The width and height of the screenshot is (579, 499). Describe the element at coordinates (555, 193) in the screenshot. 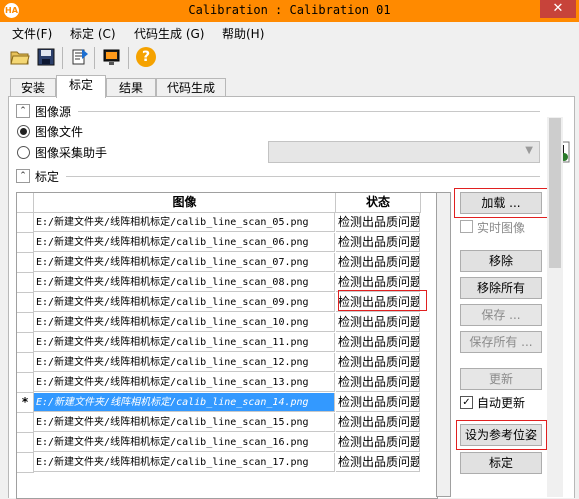

I see `panel-scrollbar-thumb` at that location.